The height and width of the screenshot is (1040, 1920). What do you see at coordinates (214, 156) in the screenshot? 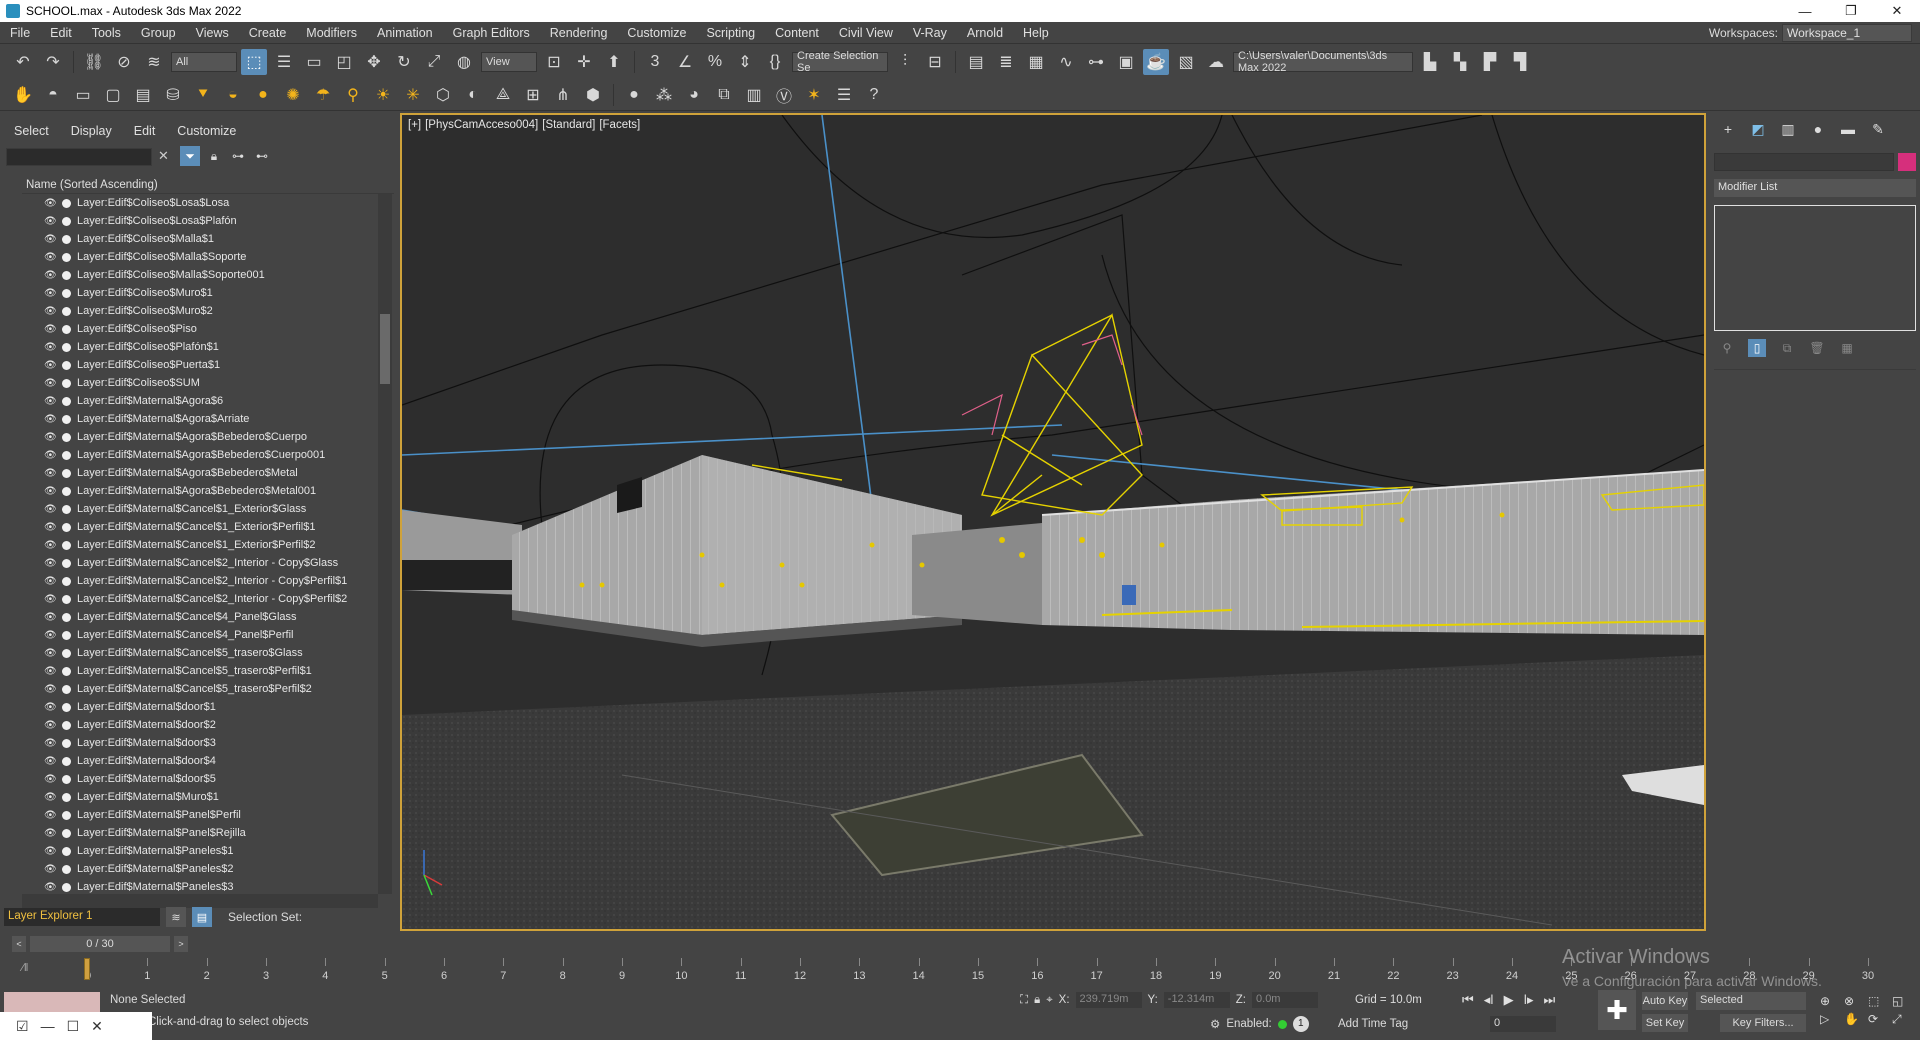
I see `lock-icon: 🔒︎` at bounding box center [214, 156].